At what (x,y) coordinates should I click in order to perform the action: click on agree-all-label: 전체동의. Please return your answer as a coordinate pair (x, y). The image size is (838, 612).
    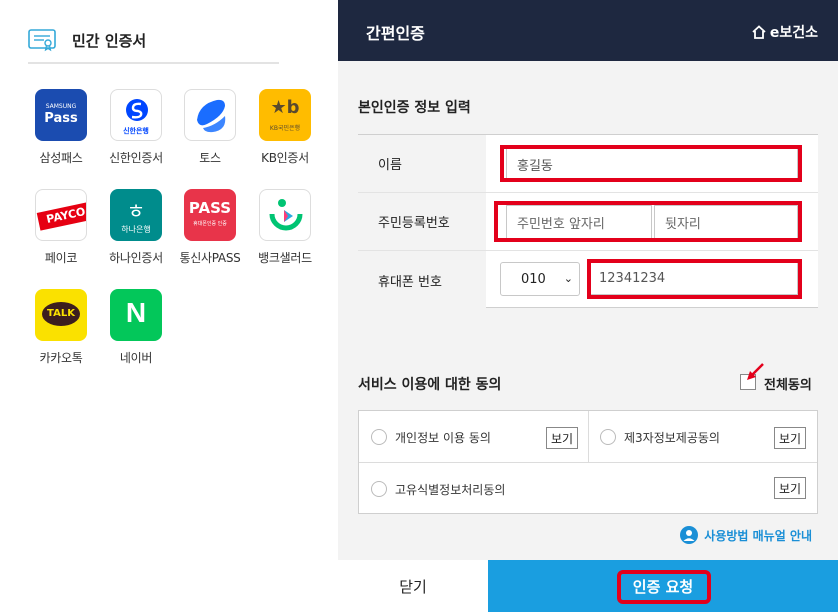
    Looking at the image, I should click on (788, 383).